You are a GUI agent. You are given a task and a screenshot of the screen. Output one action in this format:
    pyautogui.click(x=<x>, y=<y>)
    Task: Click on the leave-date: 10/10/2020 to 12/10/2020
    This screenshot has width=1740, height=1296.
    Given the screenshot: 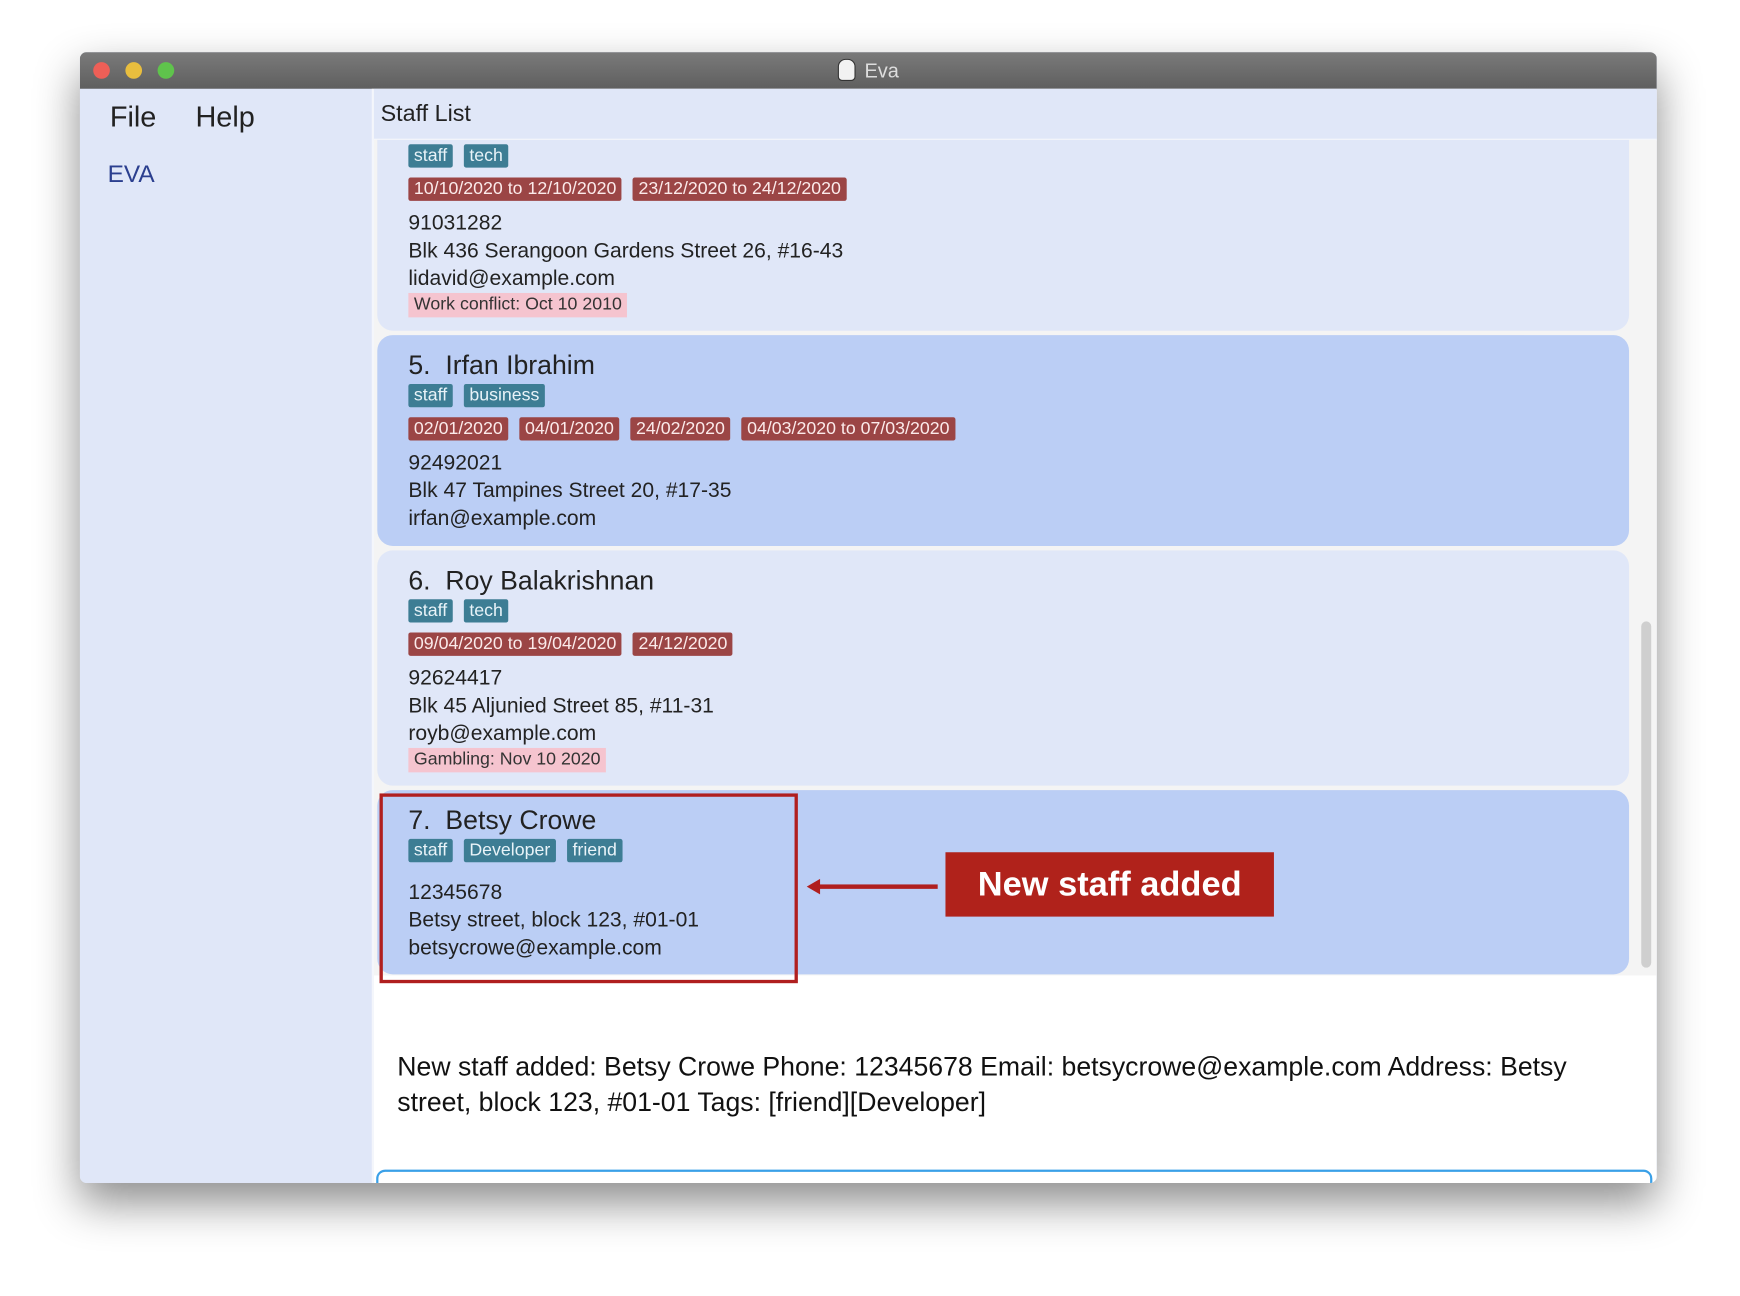 What is the action you would take?
    pyautogui.click(x=515, y=189)
    